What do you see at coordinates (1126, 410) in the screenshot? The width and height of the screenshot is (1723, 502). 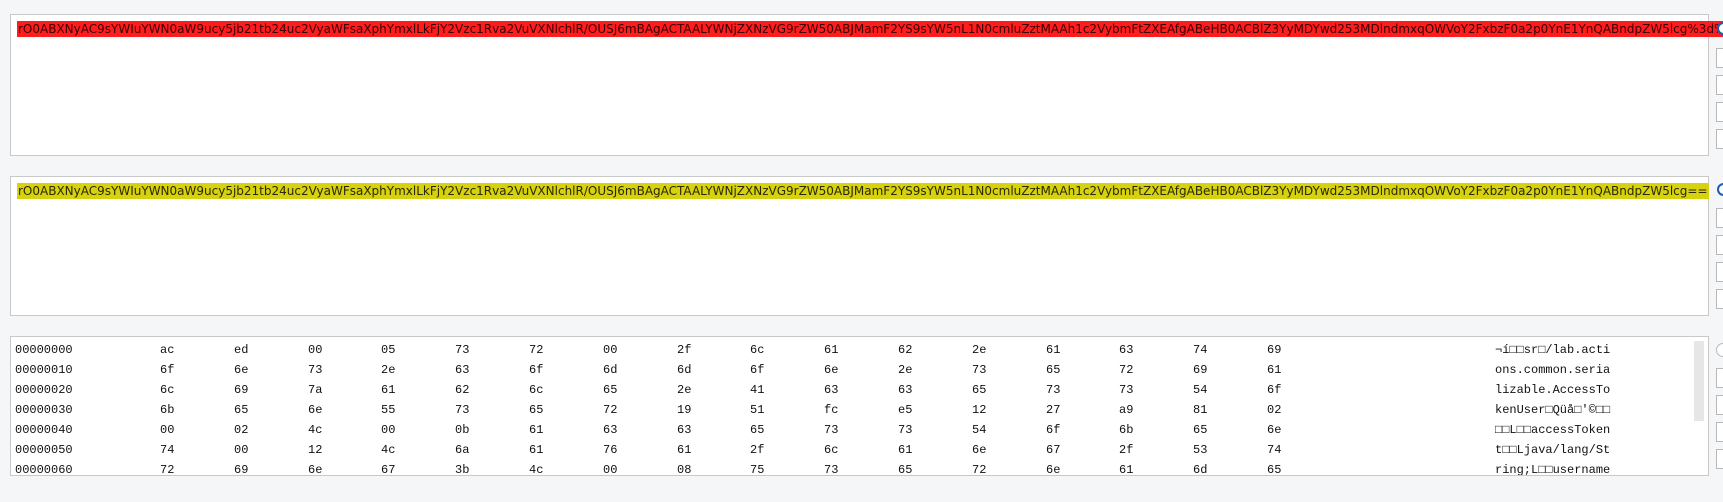 I see `hex-byte: a9` at bounding box center [1126, 410].